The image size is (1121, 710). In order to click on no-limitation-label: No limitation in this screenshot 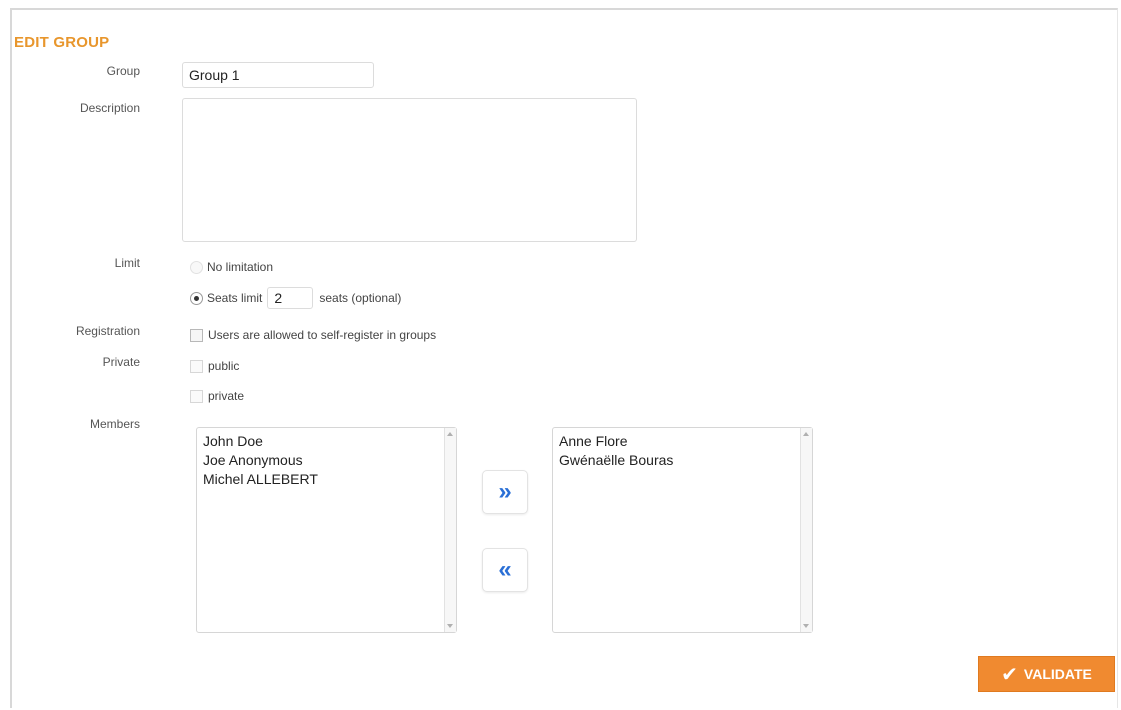, I will do `click(240, 267)`.